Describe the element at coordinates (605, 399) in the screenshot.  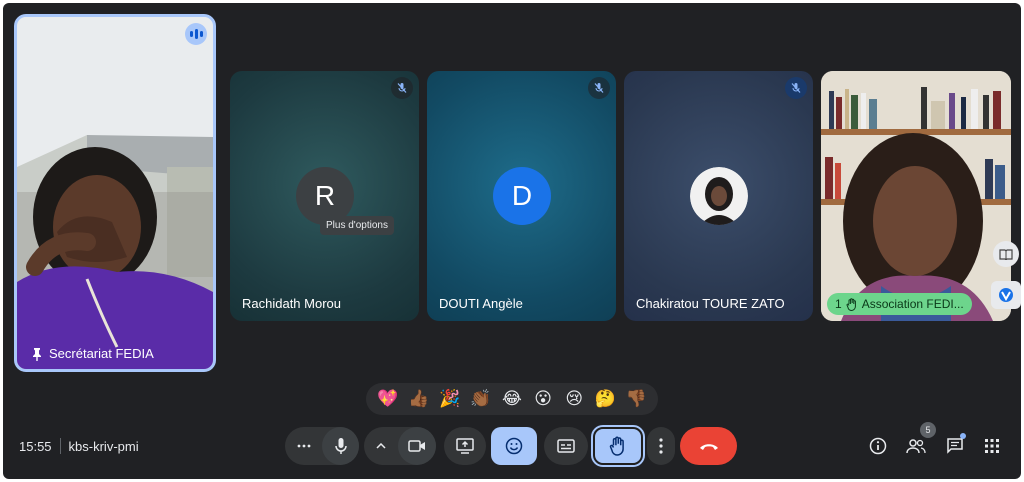
I see `reaction-thinking: 🤔` at that location.